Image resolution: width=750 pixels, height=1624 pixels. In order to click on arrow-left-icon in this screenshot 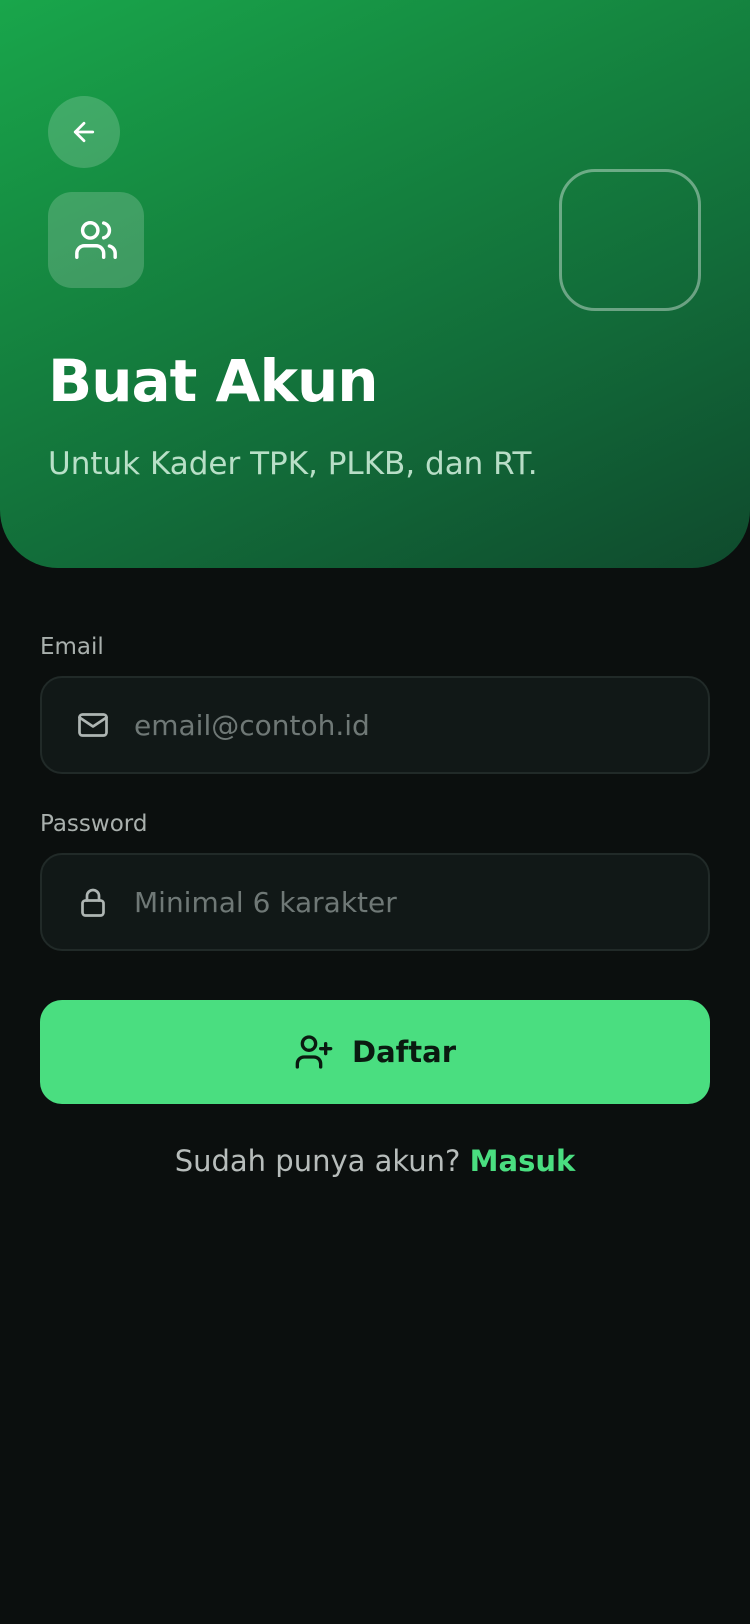, I will do `click(84, 132)`.